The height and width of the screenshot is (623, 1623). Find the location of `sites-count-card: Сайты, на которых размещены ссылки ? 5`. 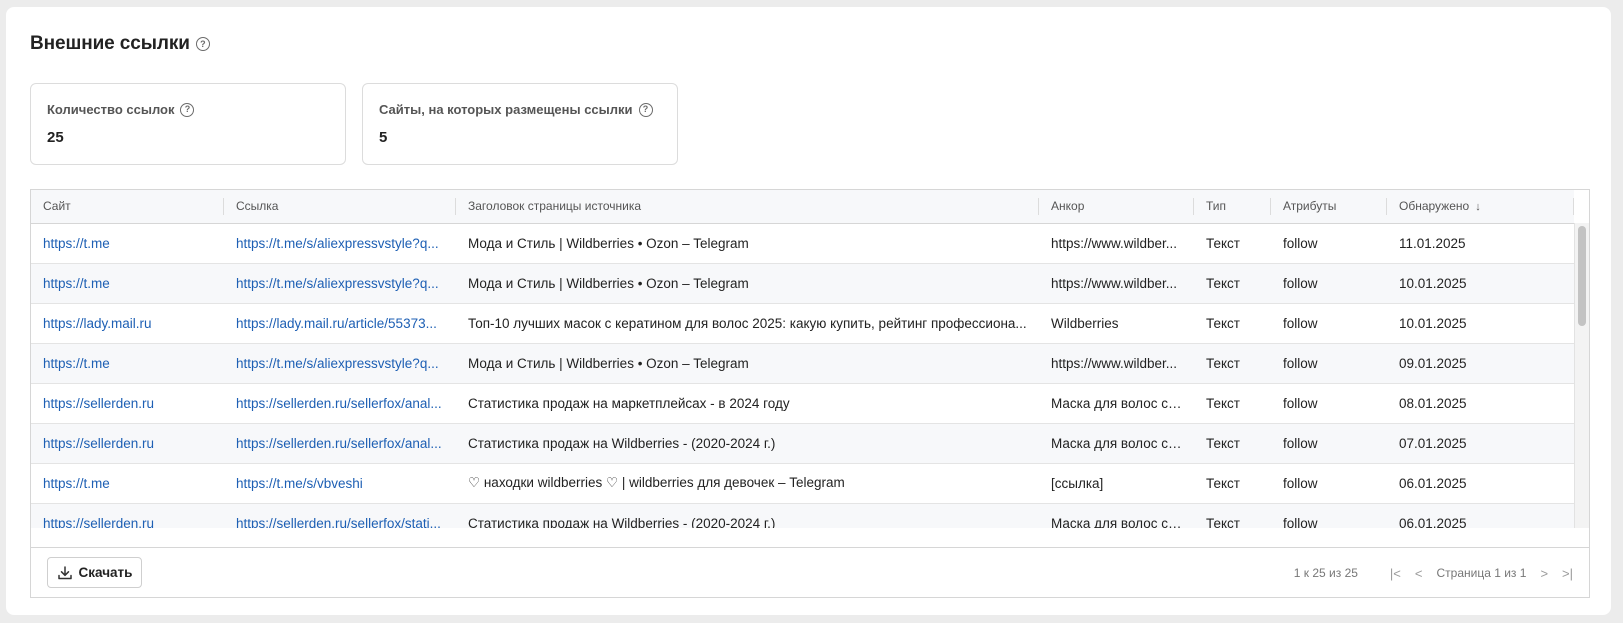

sites-count-card: Сайты, на которых размещены ссылки ? 5 is located at coordinates (520, 124).